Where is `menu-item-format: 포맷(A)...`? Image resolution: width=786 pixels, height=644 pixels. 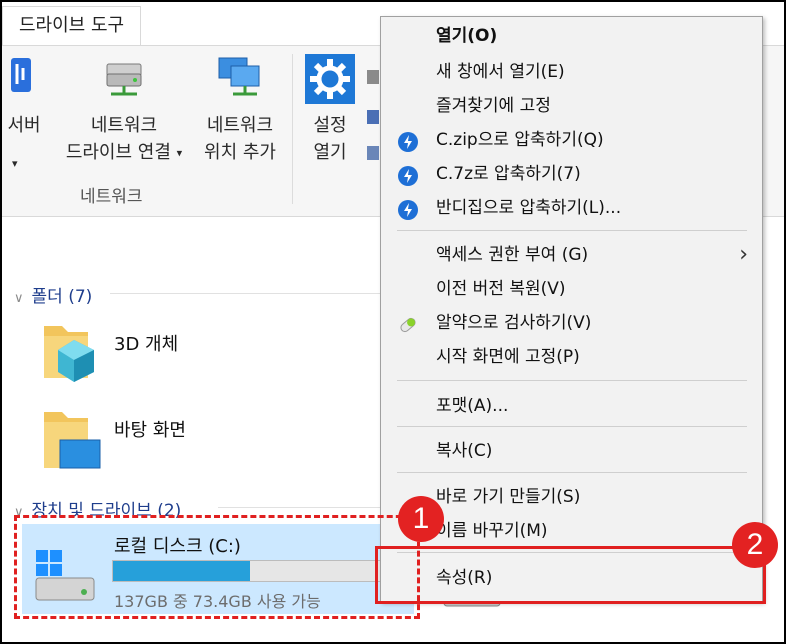 menu-item-format: 포맷(A)... is located at coordinates (571, 406).